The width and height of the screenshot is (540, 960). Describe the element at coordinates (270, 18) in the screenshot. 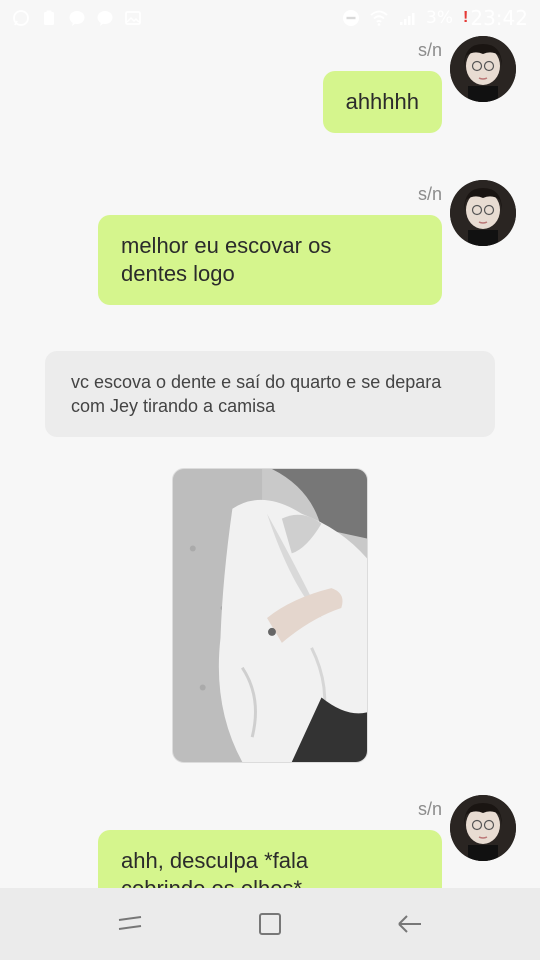

I see `status-bar: 3% ! 23:42` at that location.